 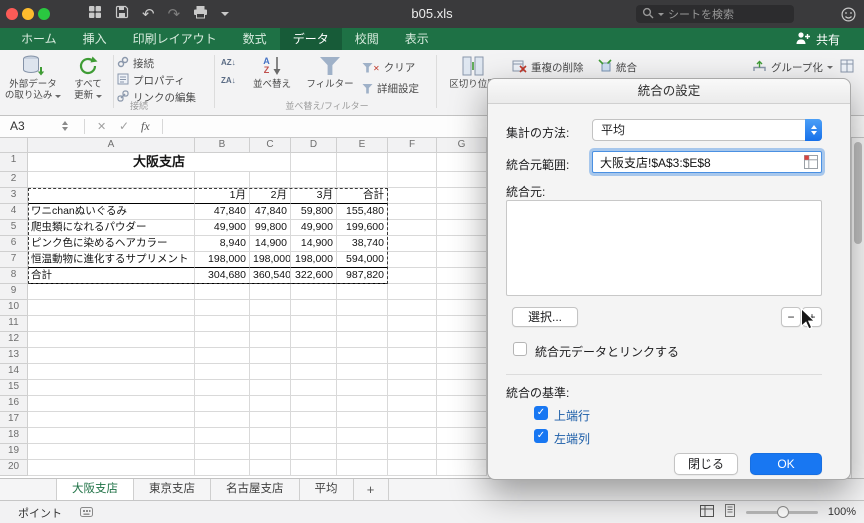 I want to click on cancel-entry-icon, so click(x=101, y=126).